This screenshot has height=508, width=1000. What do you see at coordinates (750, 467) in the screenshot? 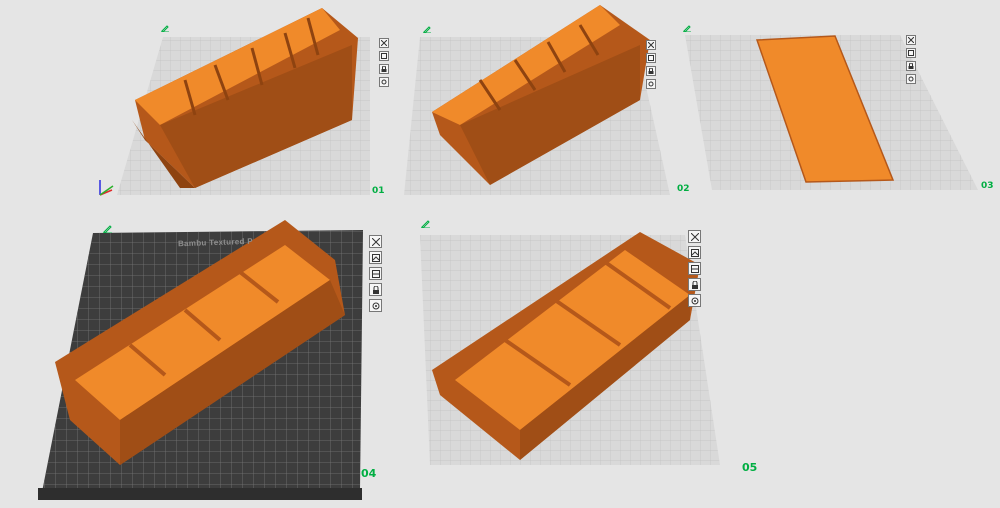
I see `plate-number-05: 05` at bounding box center [750, 467].